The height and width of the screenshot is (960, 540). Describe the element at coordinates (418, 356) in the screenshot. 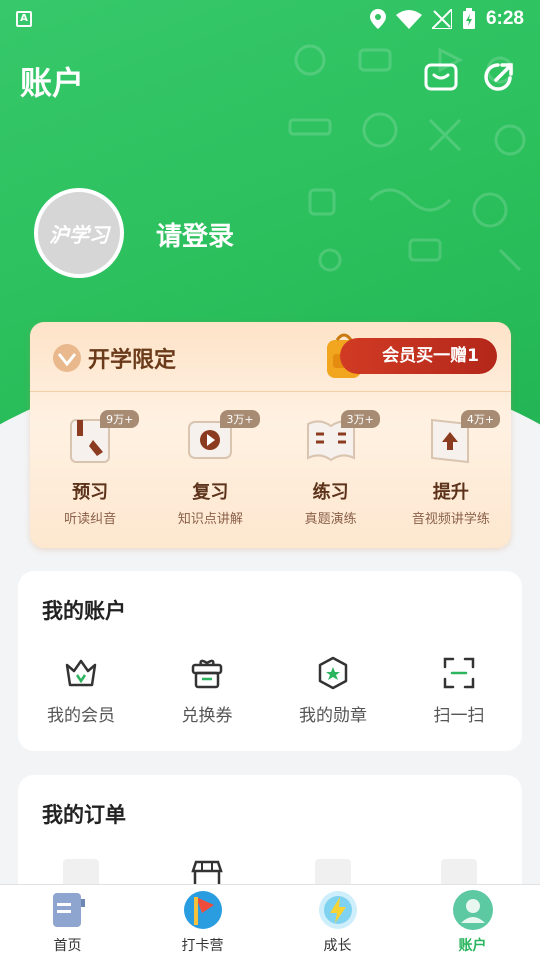

I see `promo-badge: 会员买一赠1` at that location.